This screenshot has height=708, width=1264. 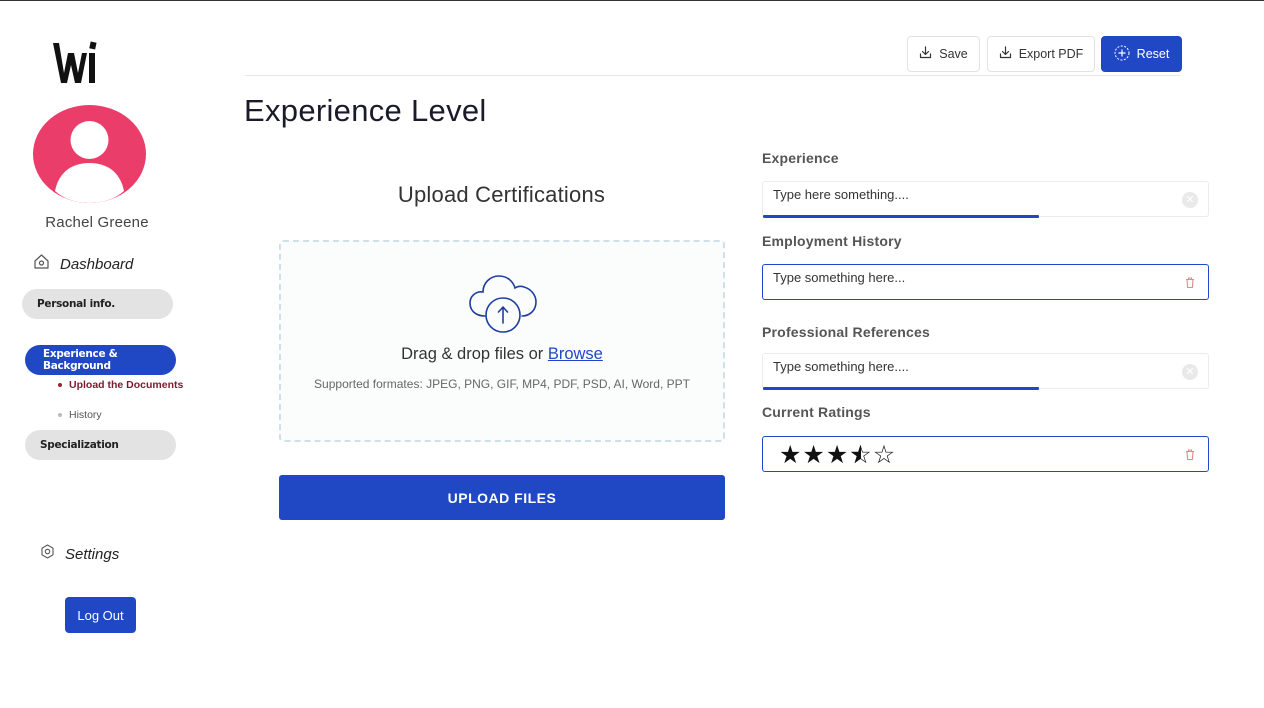 What do you see at coordinates (501, 194) in the screenshot?
I see `upload-title: Upload Certifications` at bounding box center [501, 194].